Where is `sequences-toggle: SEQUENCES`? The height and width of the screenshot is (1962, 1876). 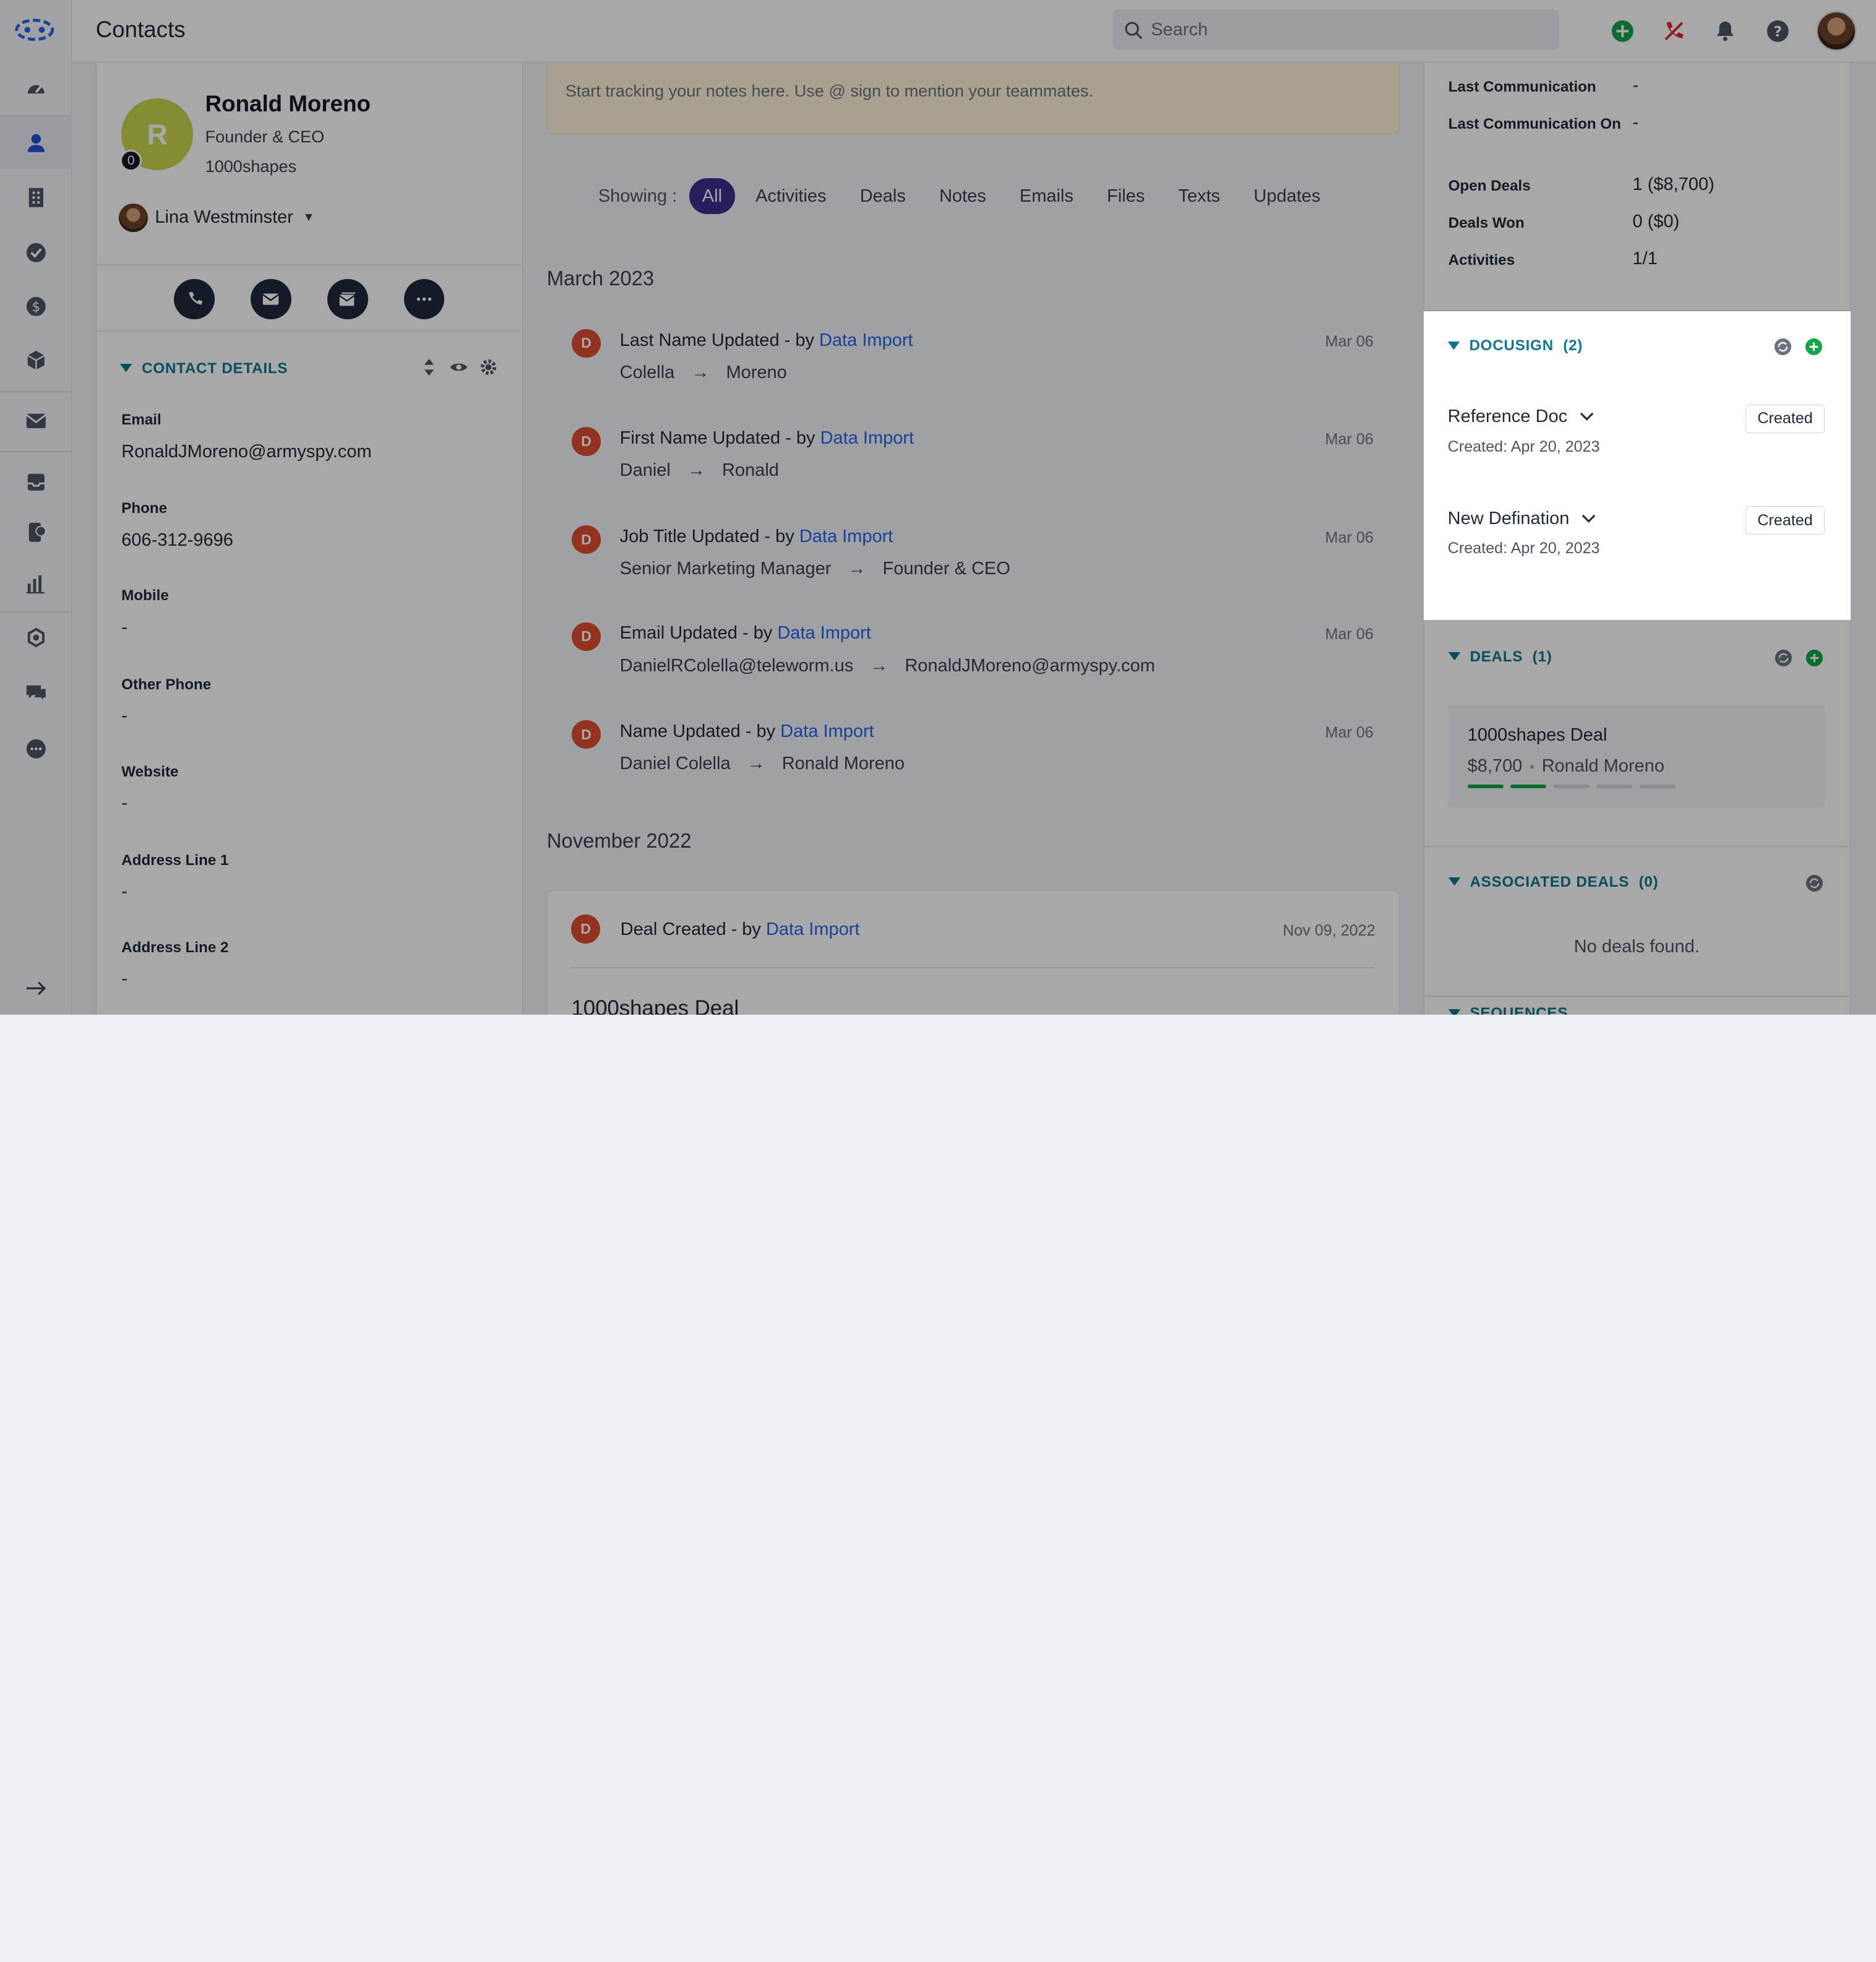 sequences-toggle: SEQUENCES is located at coordinates (1508, 1010).